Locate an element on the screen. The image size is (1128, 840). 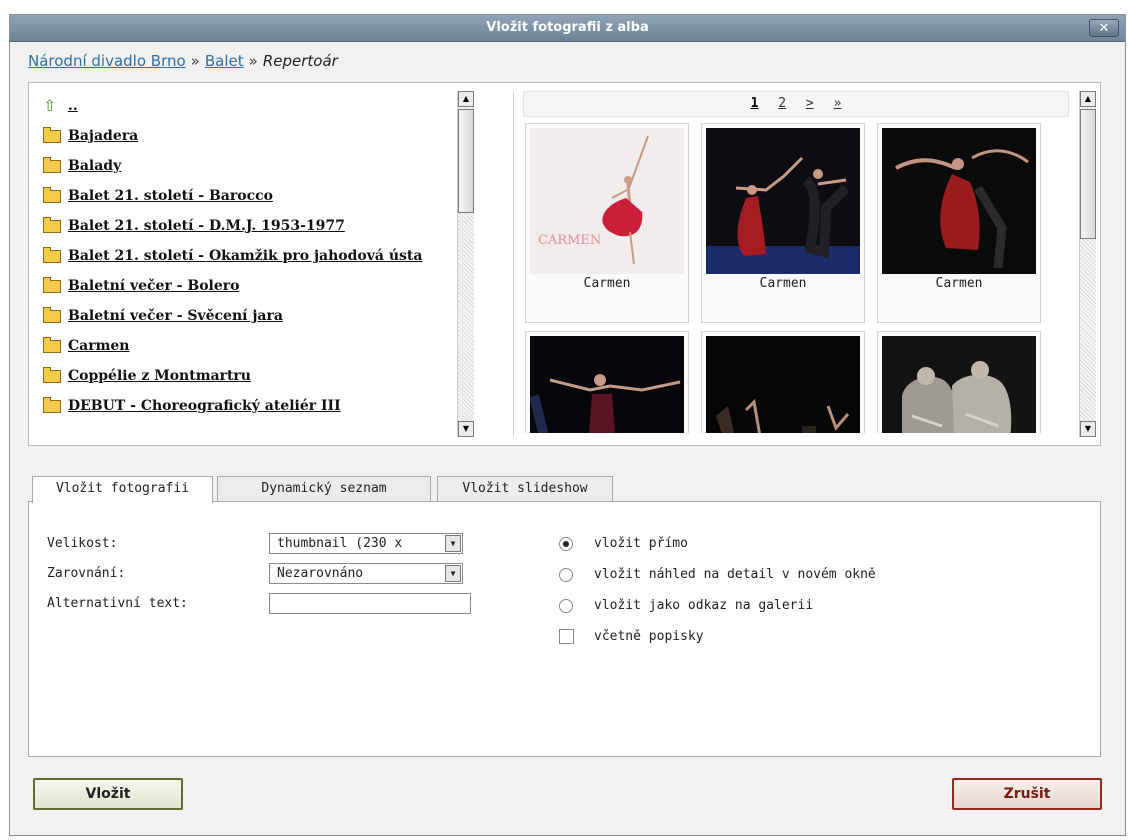
radio-preview is located at coordinates (566, 574).